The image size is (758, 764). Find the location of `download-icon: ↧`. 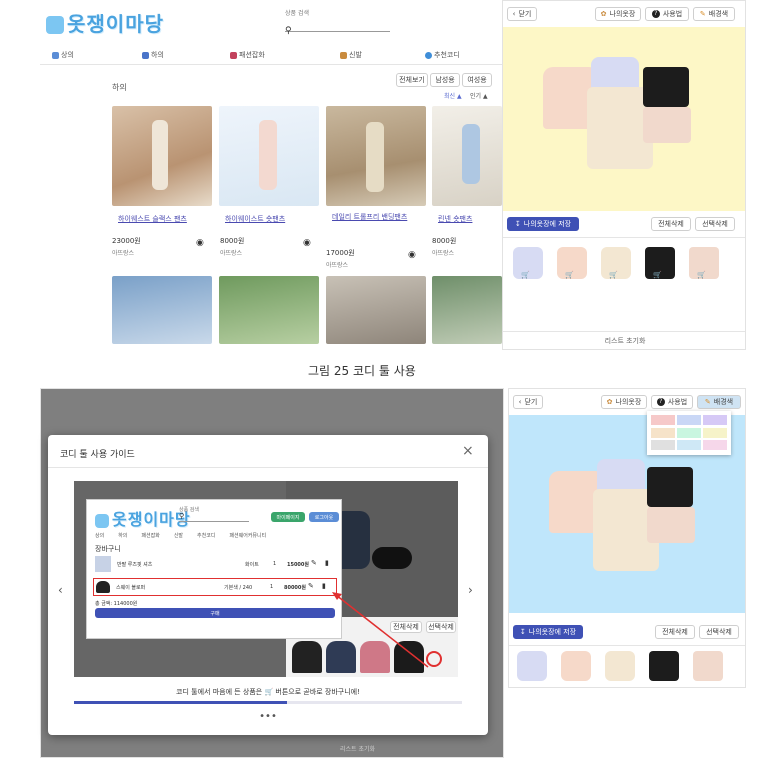

download-icon: ↧ is located at coordinates (522, 632).